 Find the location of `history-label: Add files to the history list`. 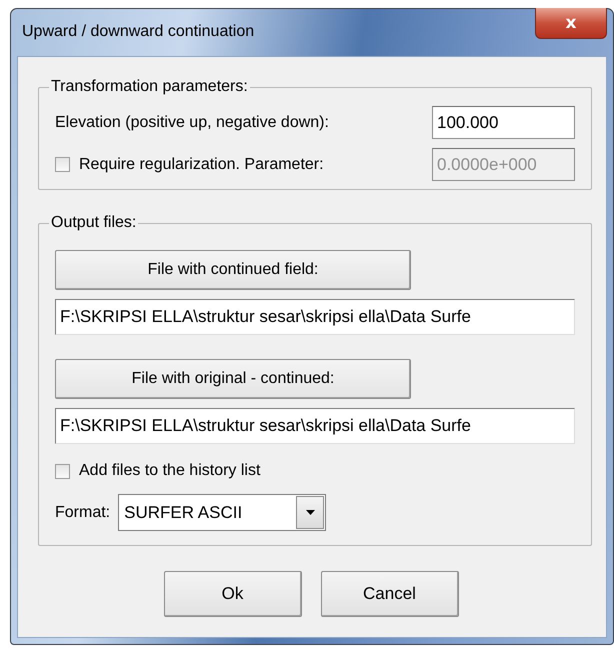

history-label: Add files to the history list is located at coordinates (169, 471).